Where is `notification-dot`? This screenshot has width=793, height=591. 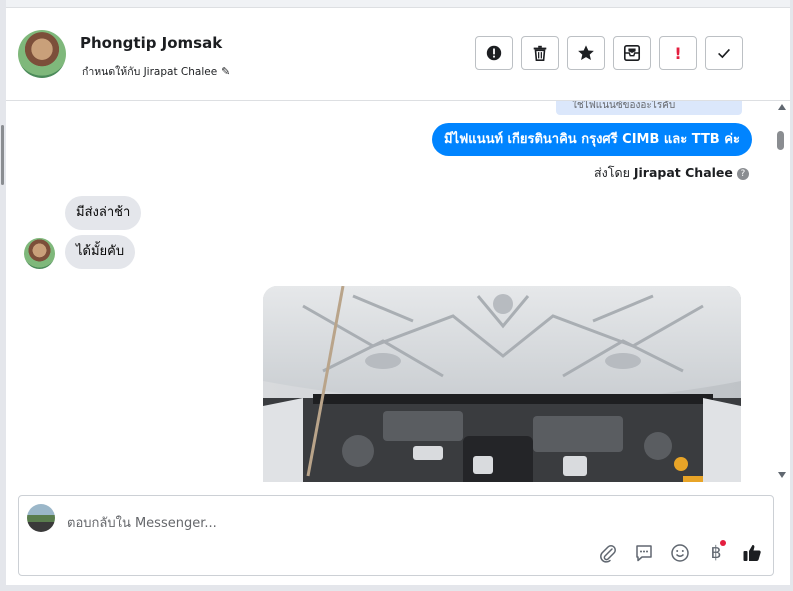 notification-dot is located at coordinates (723, 543).